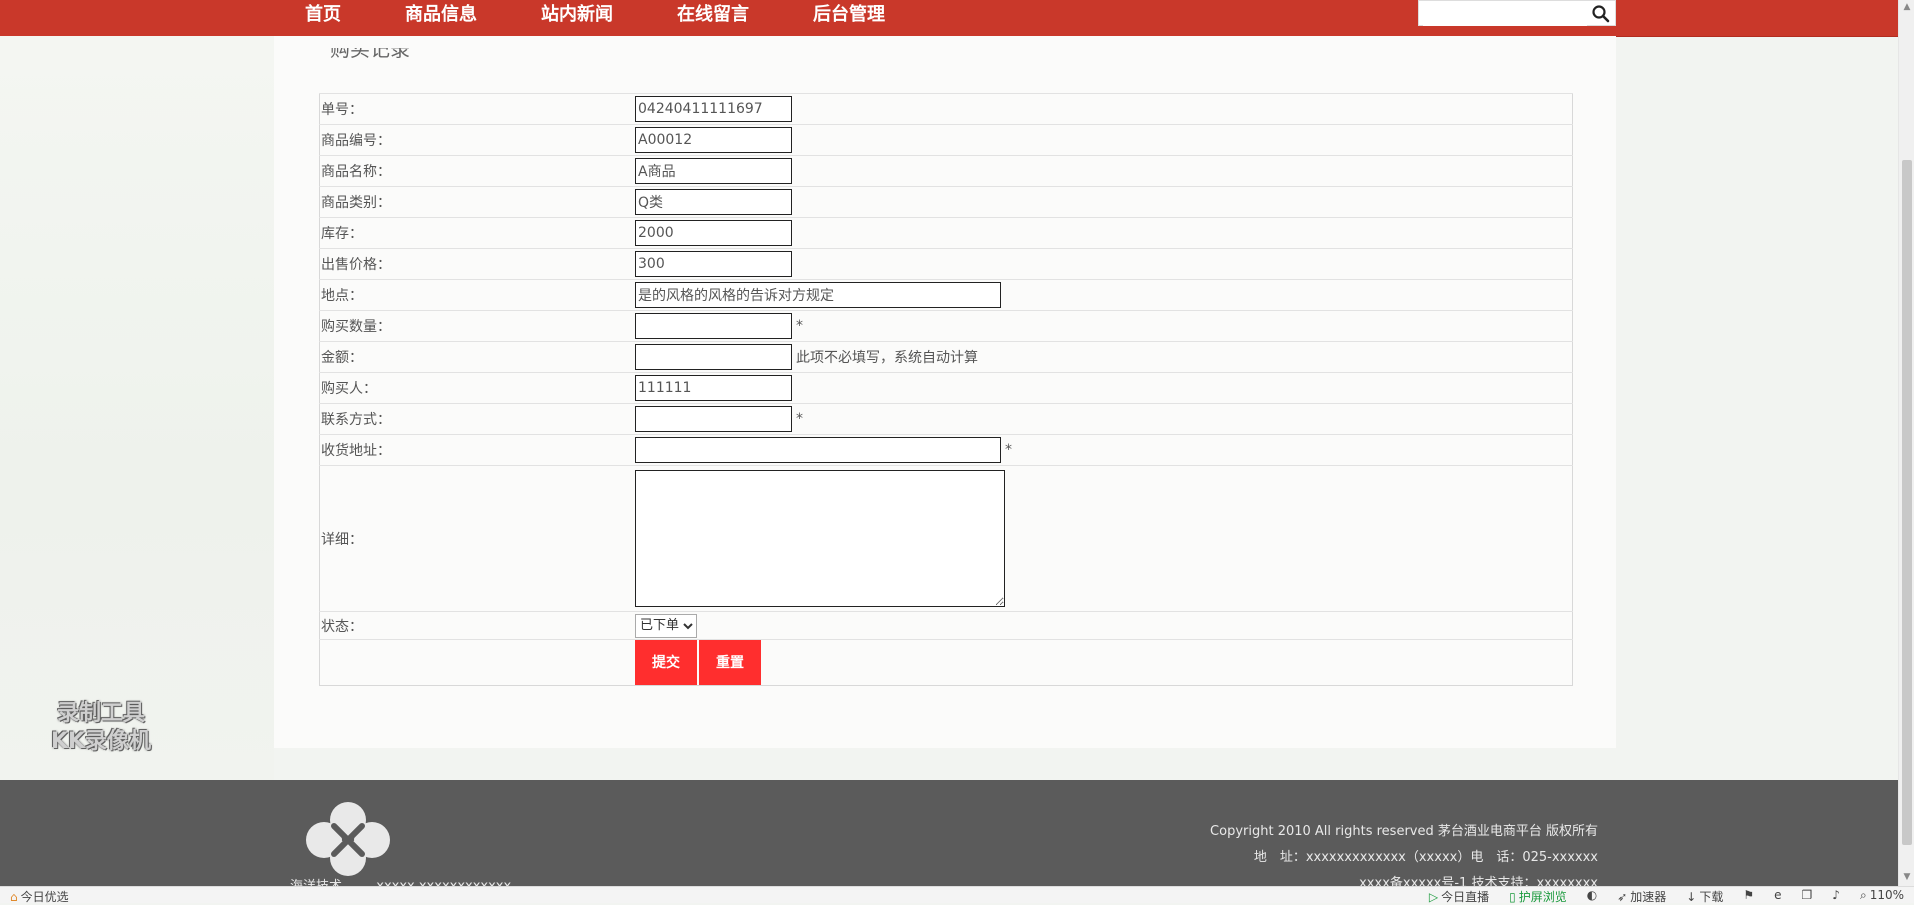 The height and width of the screenshot is (905, 1914). Describe the element at coordinates (946, 326) in the screenshot. I see `form-row-quantity: 购买数量： *` at that location.